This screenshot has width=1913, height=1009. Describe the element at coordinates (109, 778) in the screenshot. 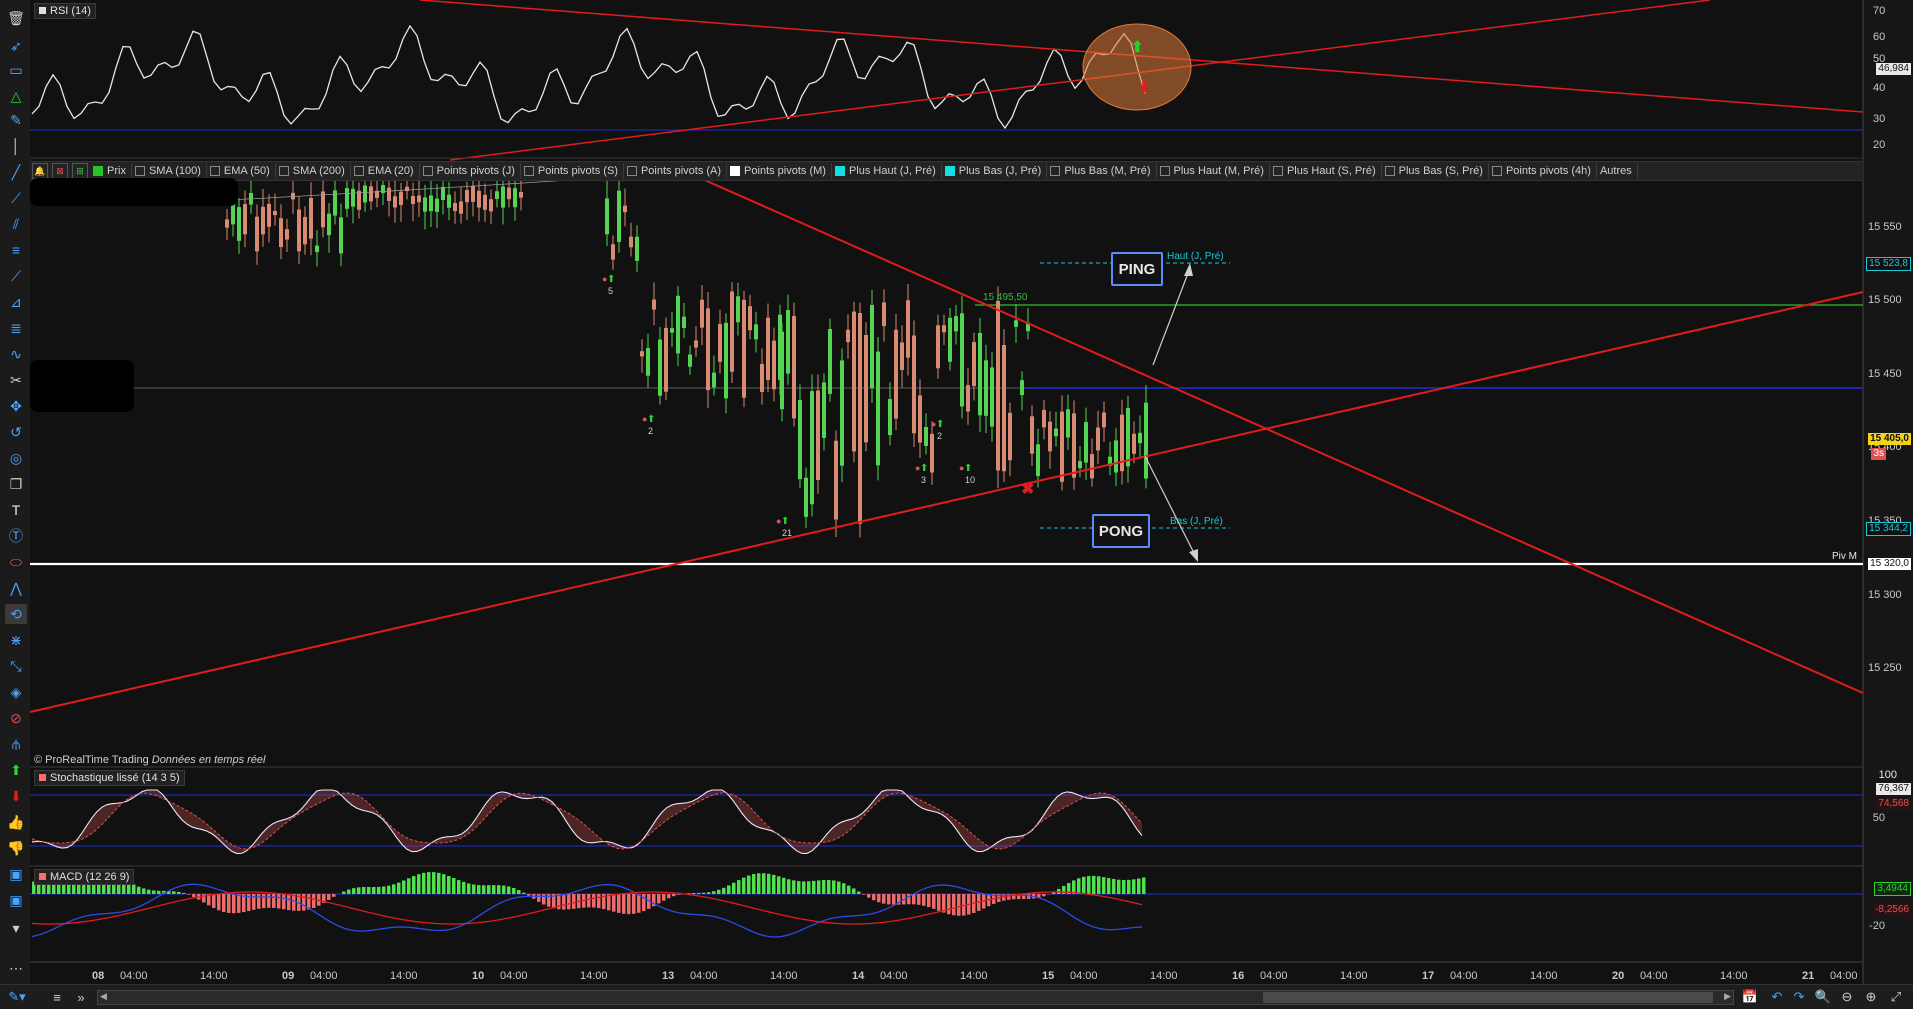

I see `stochastic-label: Stochastique lissé (14 3 5)` at that location.